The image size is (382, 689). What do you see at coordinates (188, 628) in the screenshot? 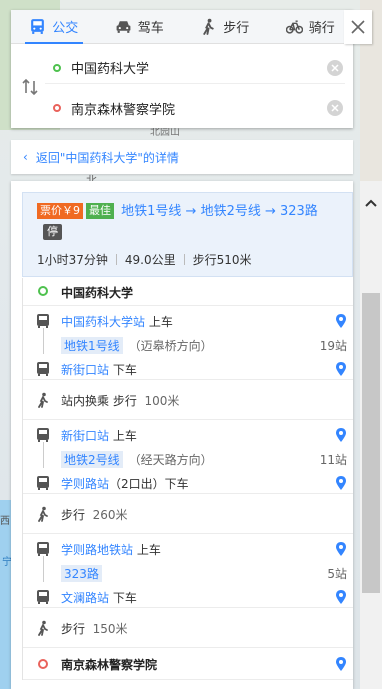
I see `step-walk: 步行 150米` at bounding box center [188, 628].